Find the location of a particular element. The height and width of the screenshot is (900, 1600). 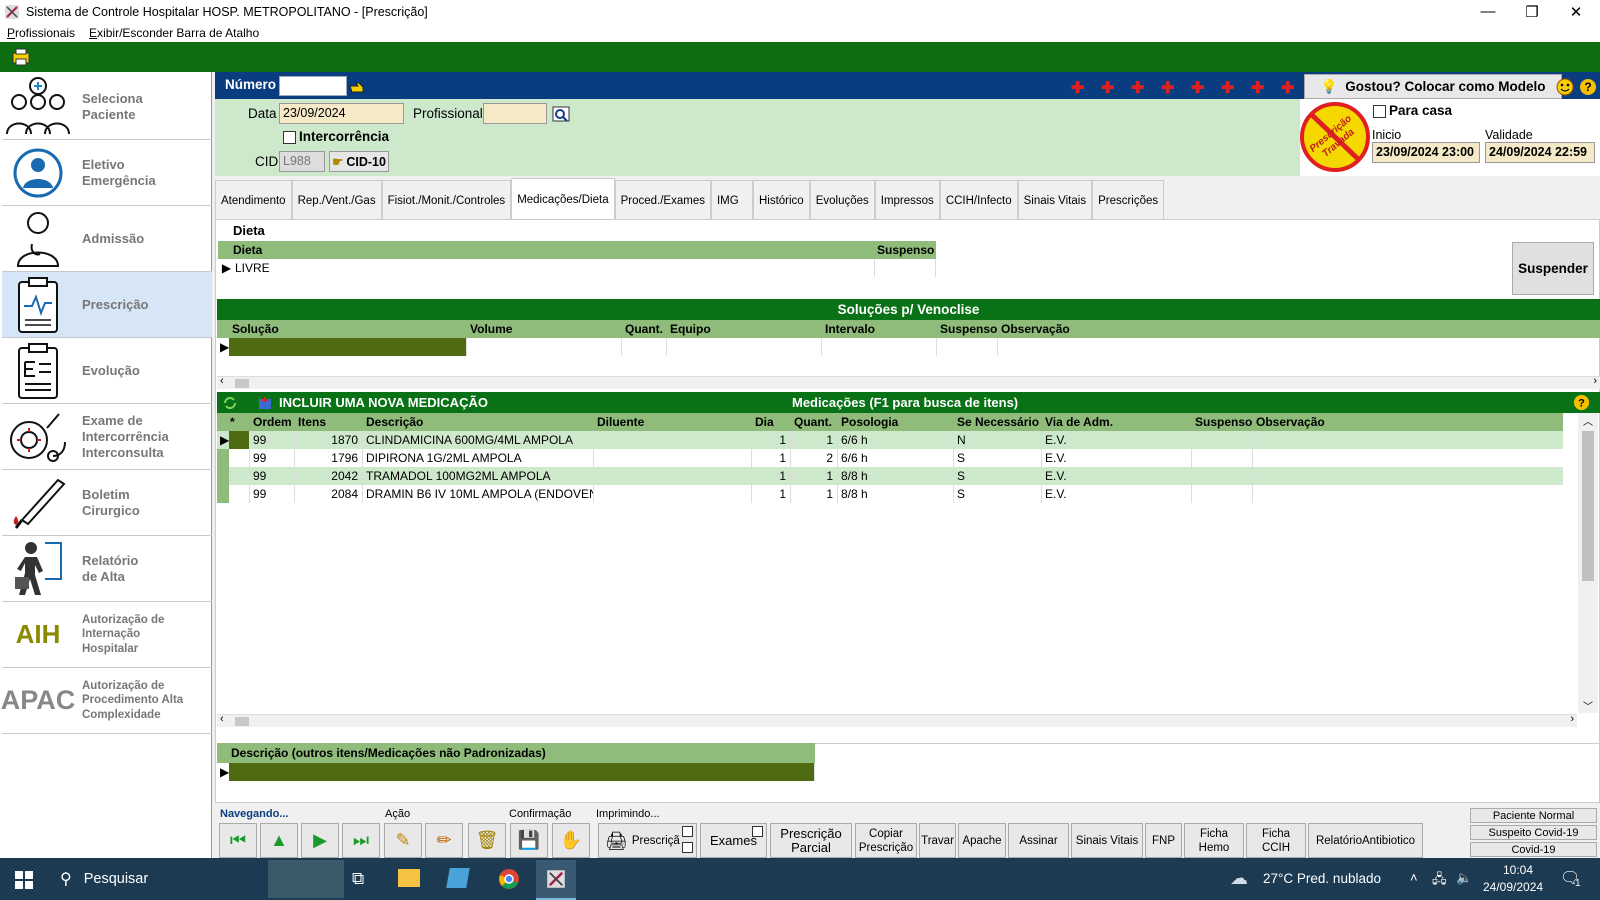

prescricao-parcial-button: Prescrição Parcial is located at coordinates (811, 840).